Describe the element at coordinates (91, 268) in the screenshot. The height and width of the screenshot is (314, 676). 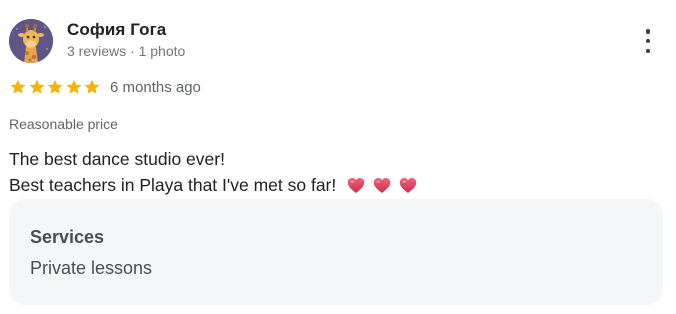
I see `services-value: Private lessons` at that location.